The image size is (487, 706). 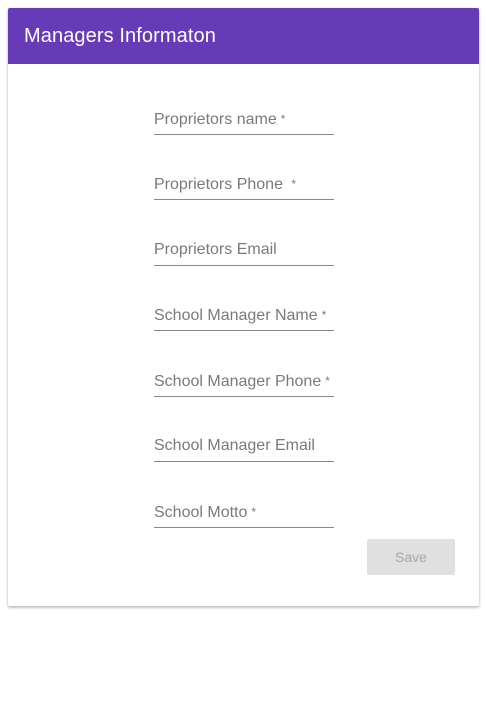 I want to click on proprietors-email-field: Proprietors Email, so click(x=244, y=250).